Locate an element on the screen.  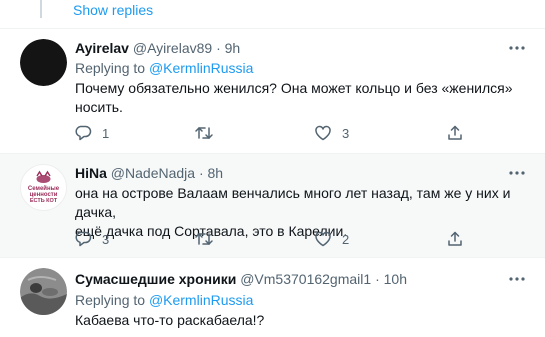
timestamp: 8h is located at coordinates (216, 173).